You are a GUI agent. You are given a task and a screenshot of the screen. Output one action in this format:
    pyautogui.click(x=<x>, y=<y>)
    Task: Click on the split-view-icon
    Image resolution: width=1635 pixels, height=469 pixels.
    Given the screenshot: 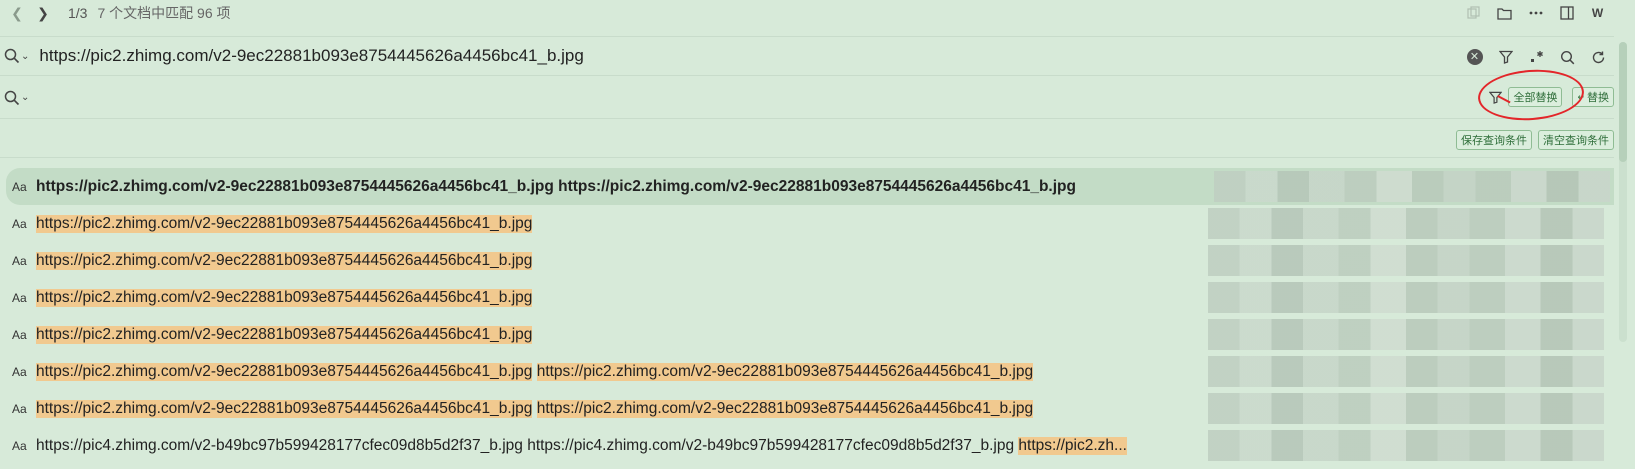 What is the action you would take?
    pyautogui.click(x=1566, y=13)
    